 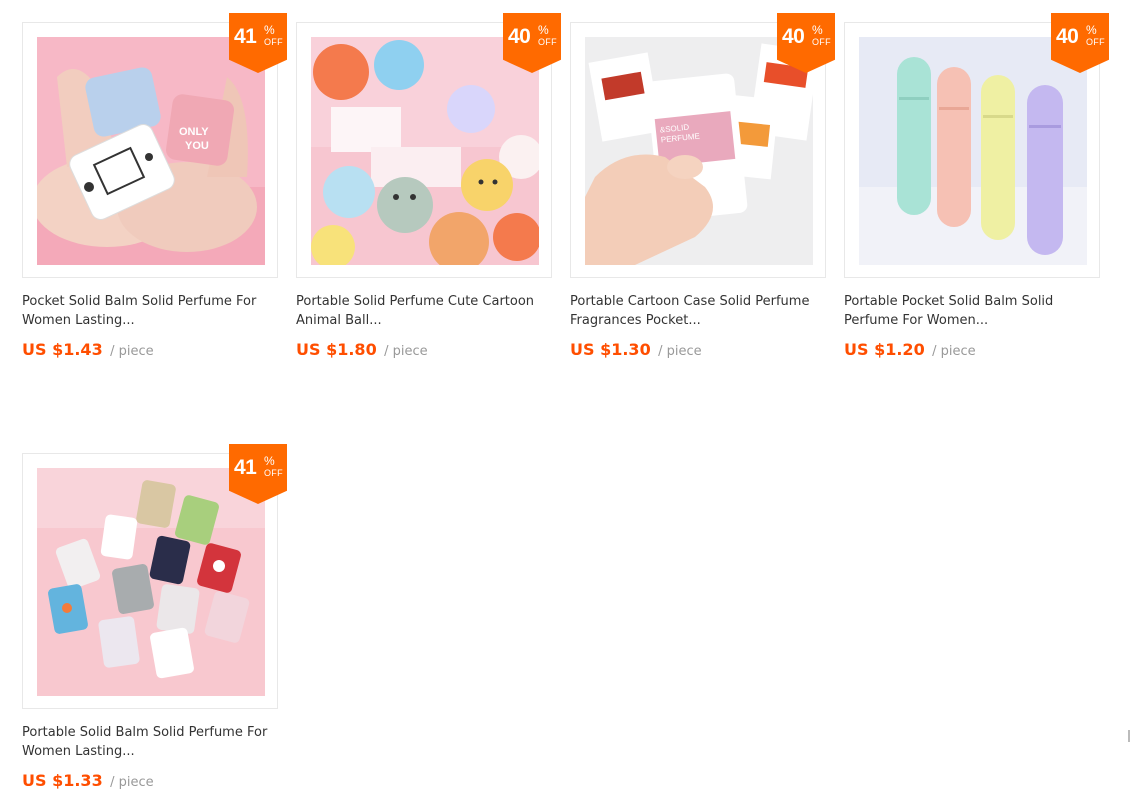 I want to click on price-row: US $1.20 / piece, so click(x=910, y=350).